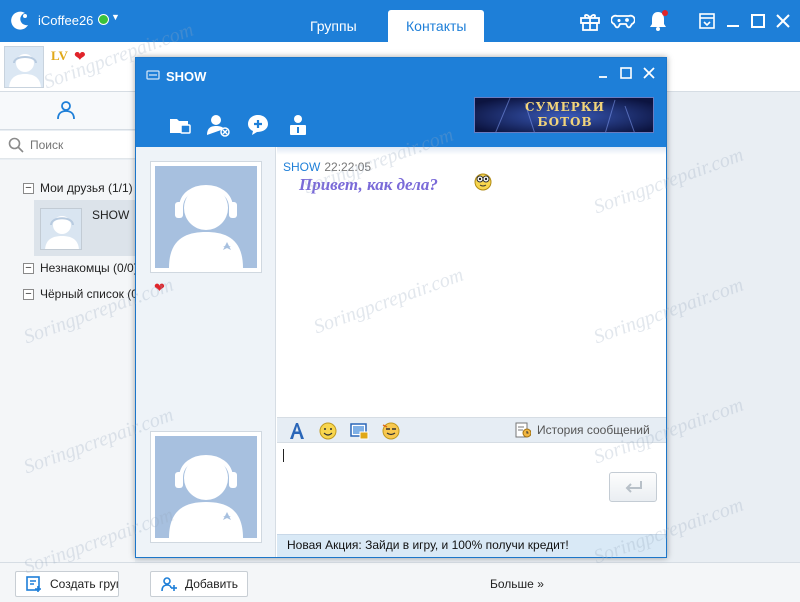  Describe the element at coordinates (523, 430) in the screenshot. I see `history-icon` at that location.